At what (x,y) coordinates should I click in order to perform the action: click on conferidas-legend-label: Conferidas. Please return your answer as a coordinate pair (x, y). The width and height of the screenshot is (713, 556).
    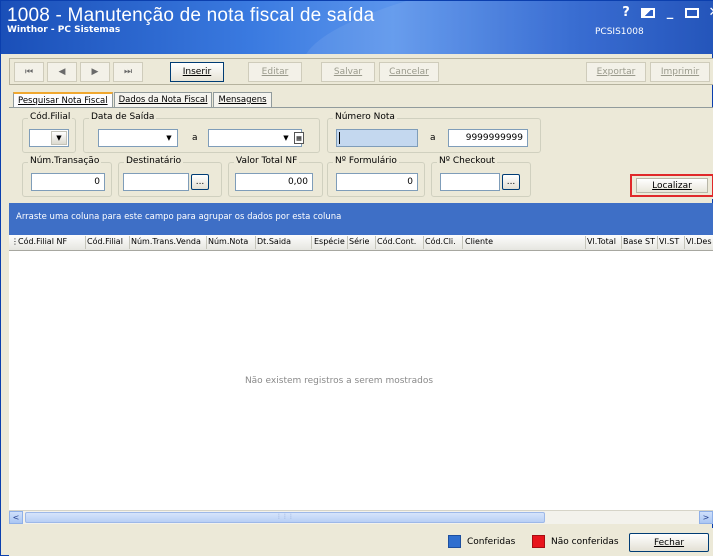
    Looking at the image, I should click on (491, 542).